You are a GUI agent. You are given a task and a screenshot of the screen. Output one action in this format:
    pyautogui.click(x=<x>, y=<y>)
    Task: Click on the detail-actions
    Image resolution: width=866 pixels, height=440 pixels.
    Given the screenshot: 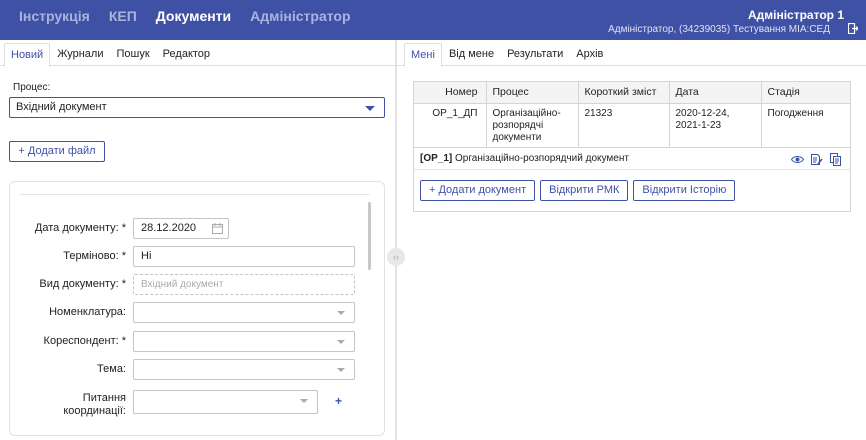 What is the action you would take?
    pyautogui.click(x=816, y=159)
    